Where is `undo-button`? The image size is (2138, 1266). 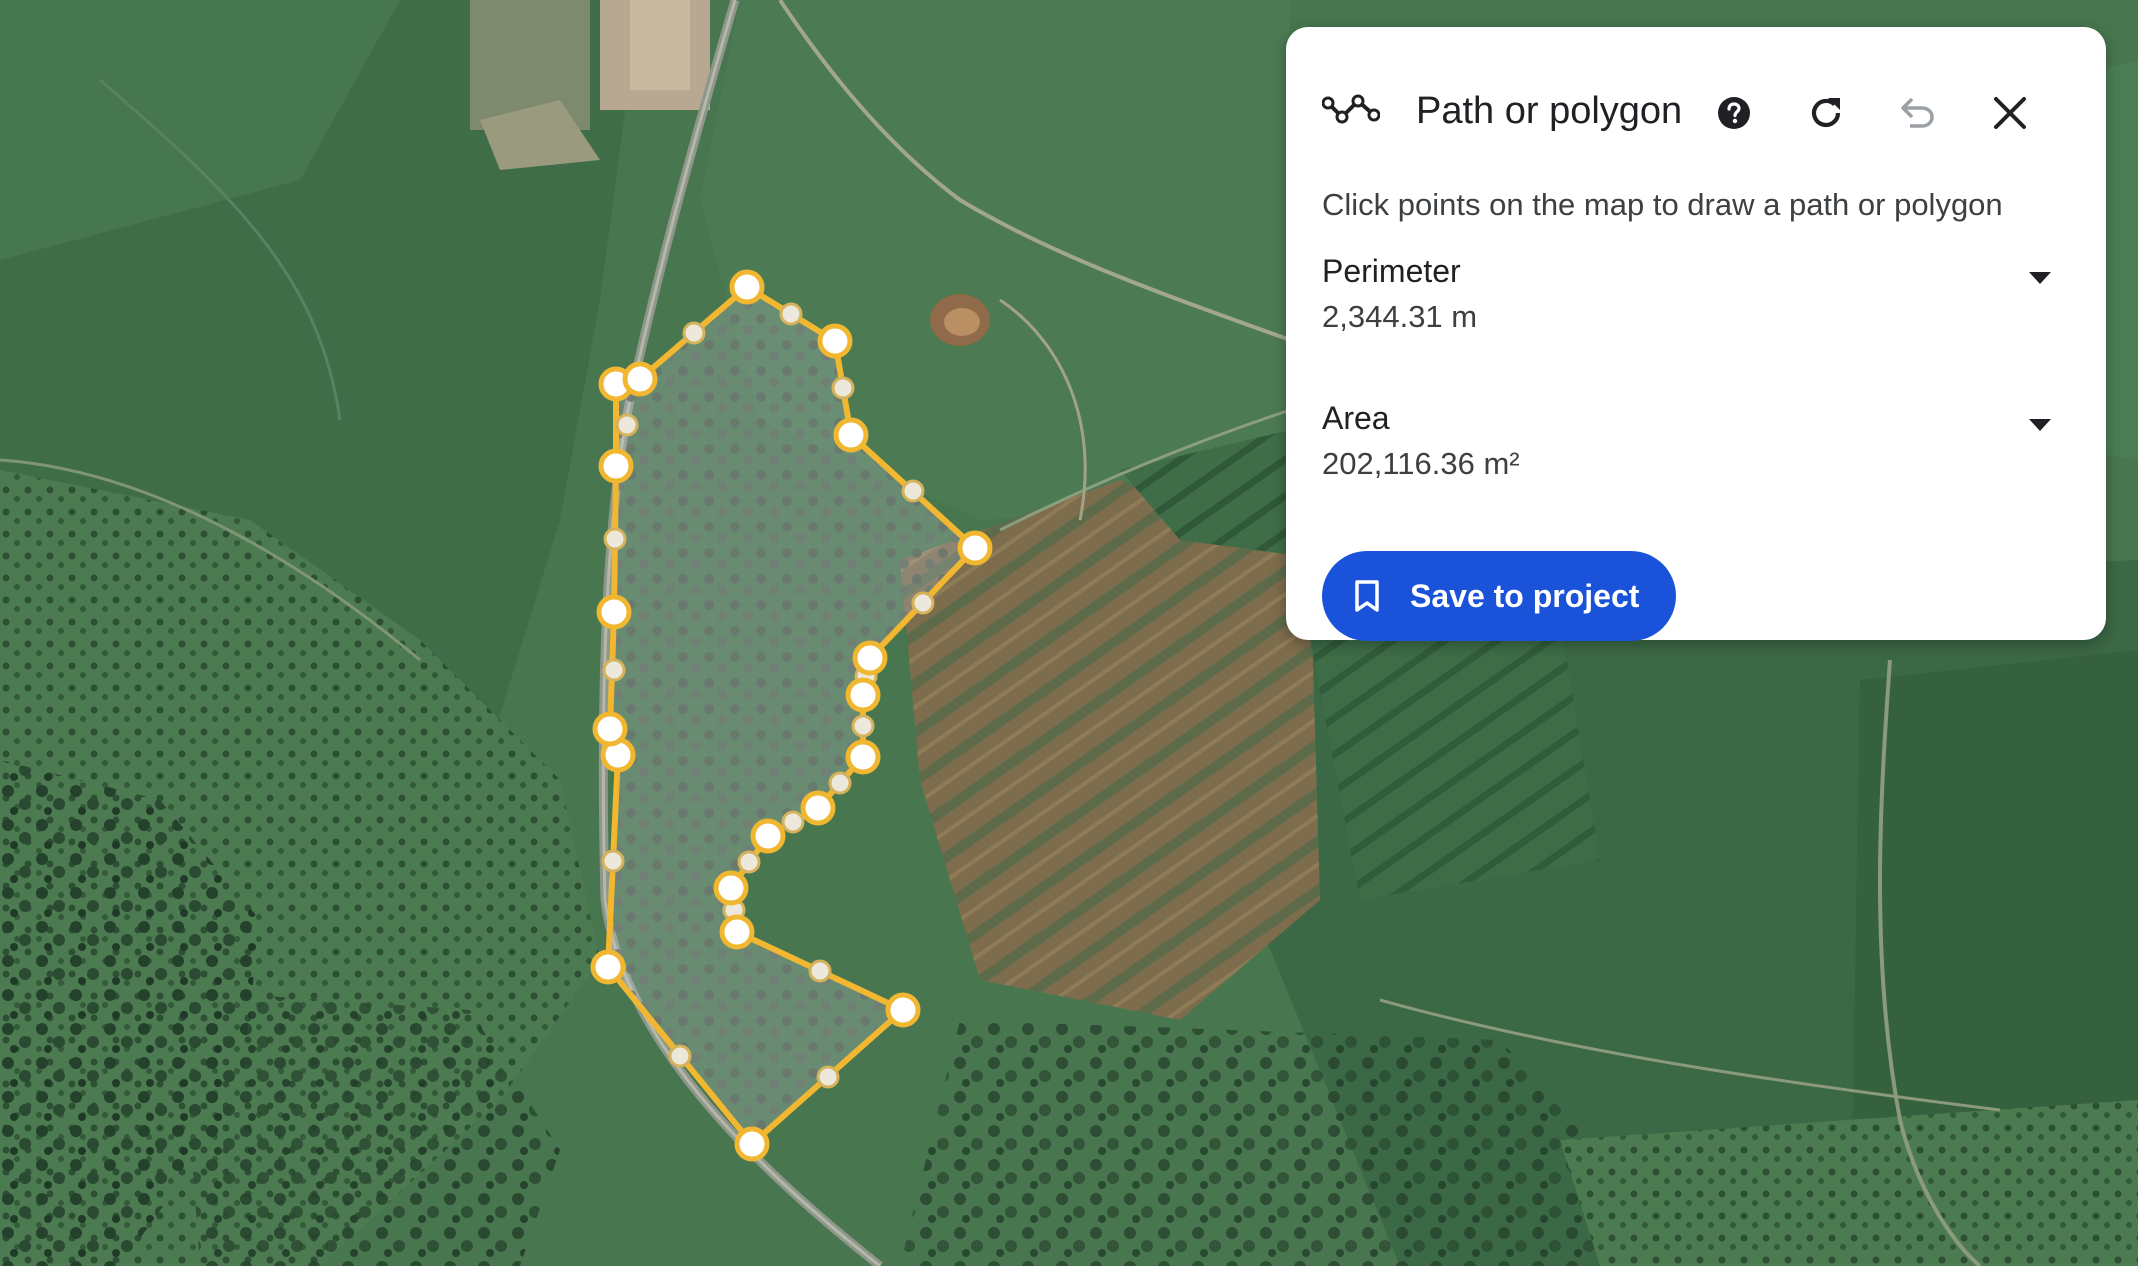
undo-button is located at coordinates (1918, 113).